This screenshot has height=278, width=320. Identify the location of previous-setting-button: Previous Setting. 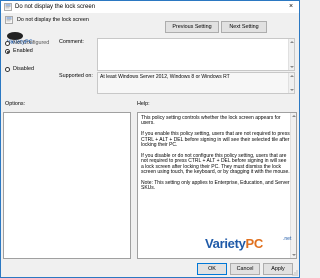
(192, 27).